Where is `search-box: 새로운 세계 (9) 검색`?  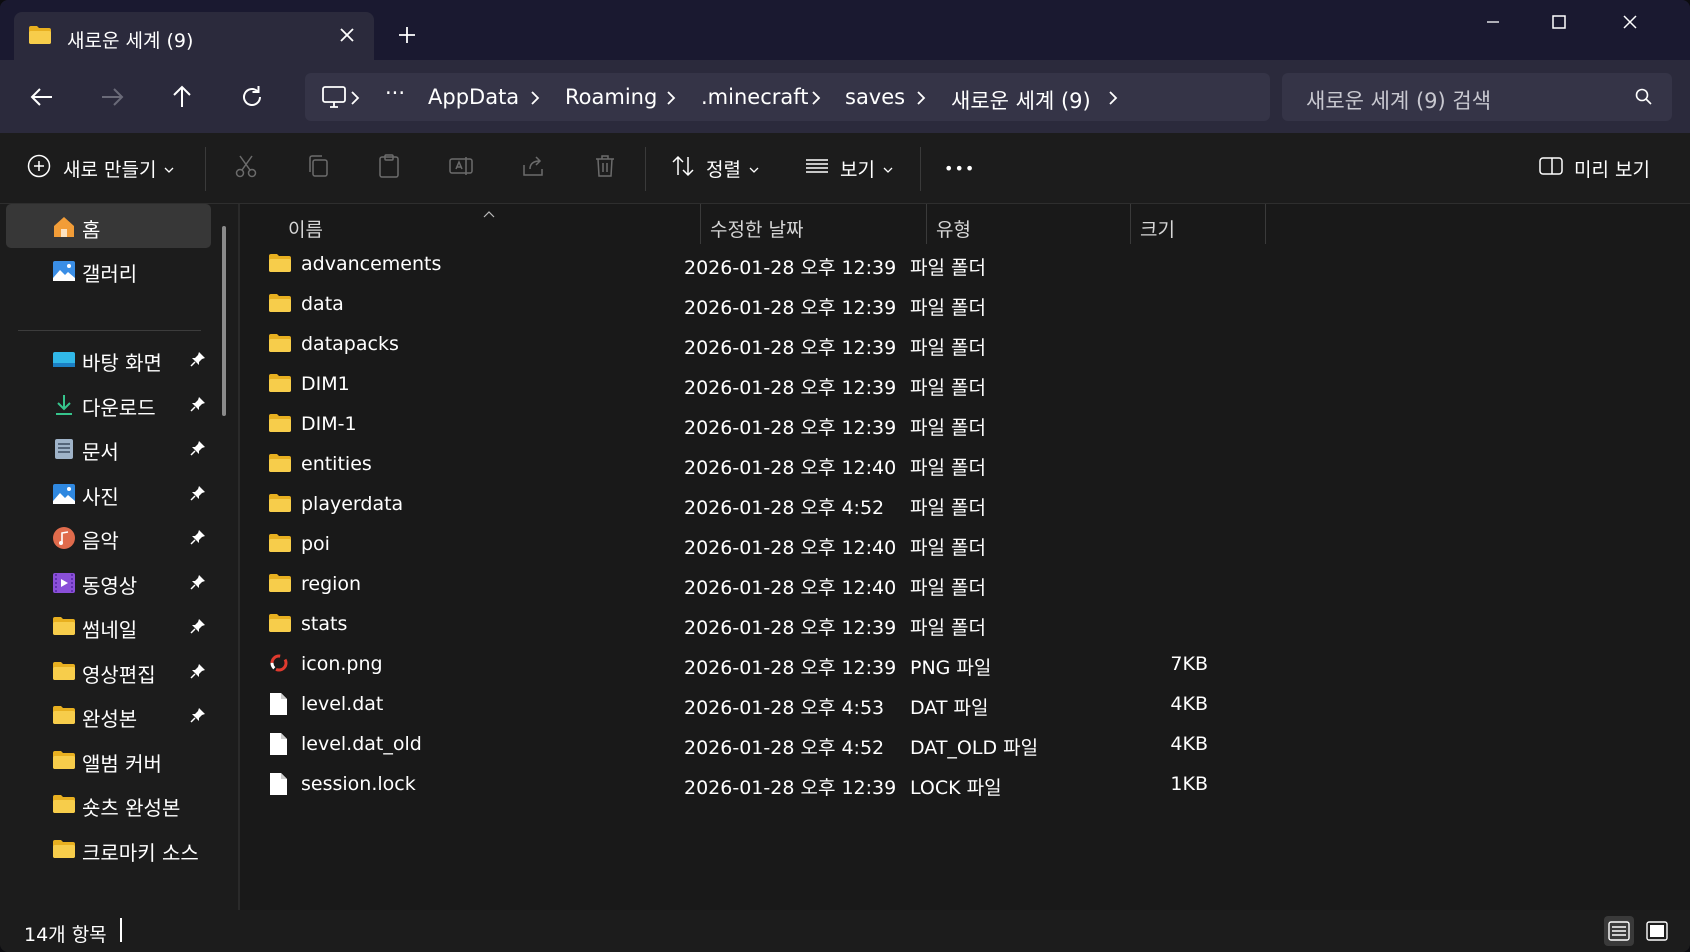 search-box: 새로운 세계 (9) 검색 is located at coordinates (1477, 97).